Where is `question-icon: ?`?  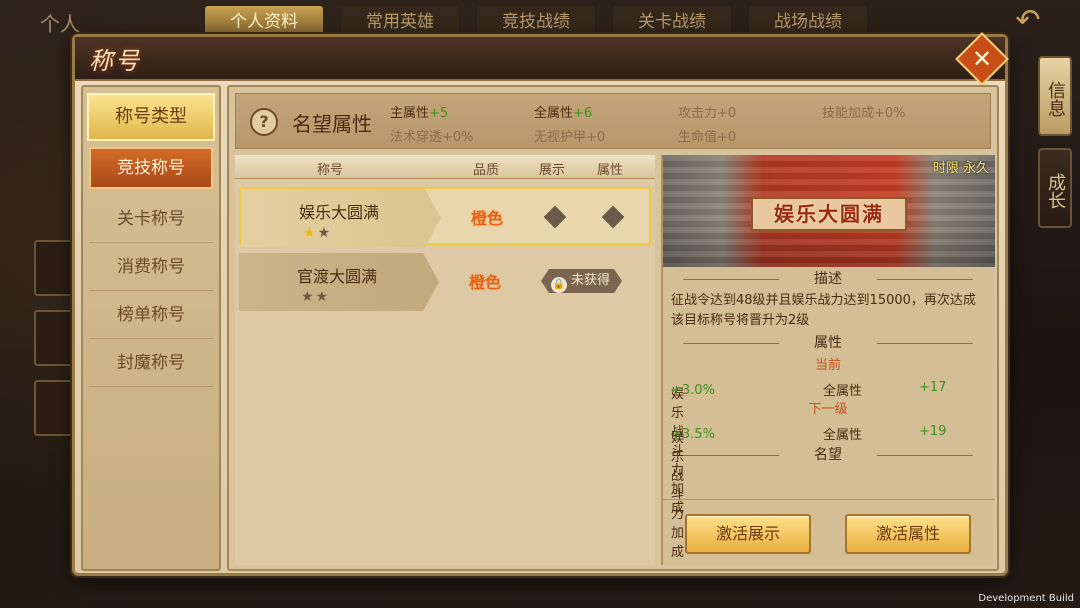
question-icon: ? is located at coordinates (264, 122).